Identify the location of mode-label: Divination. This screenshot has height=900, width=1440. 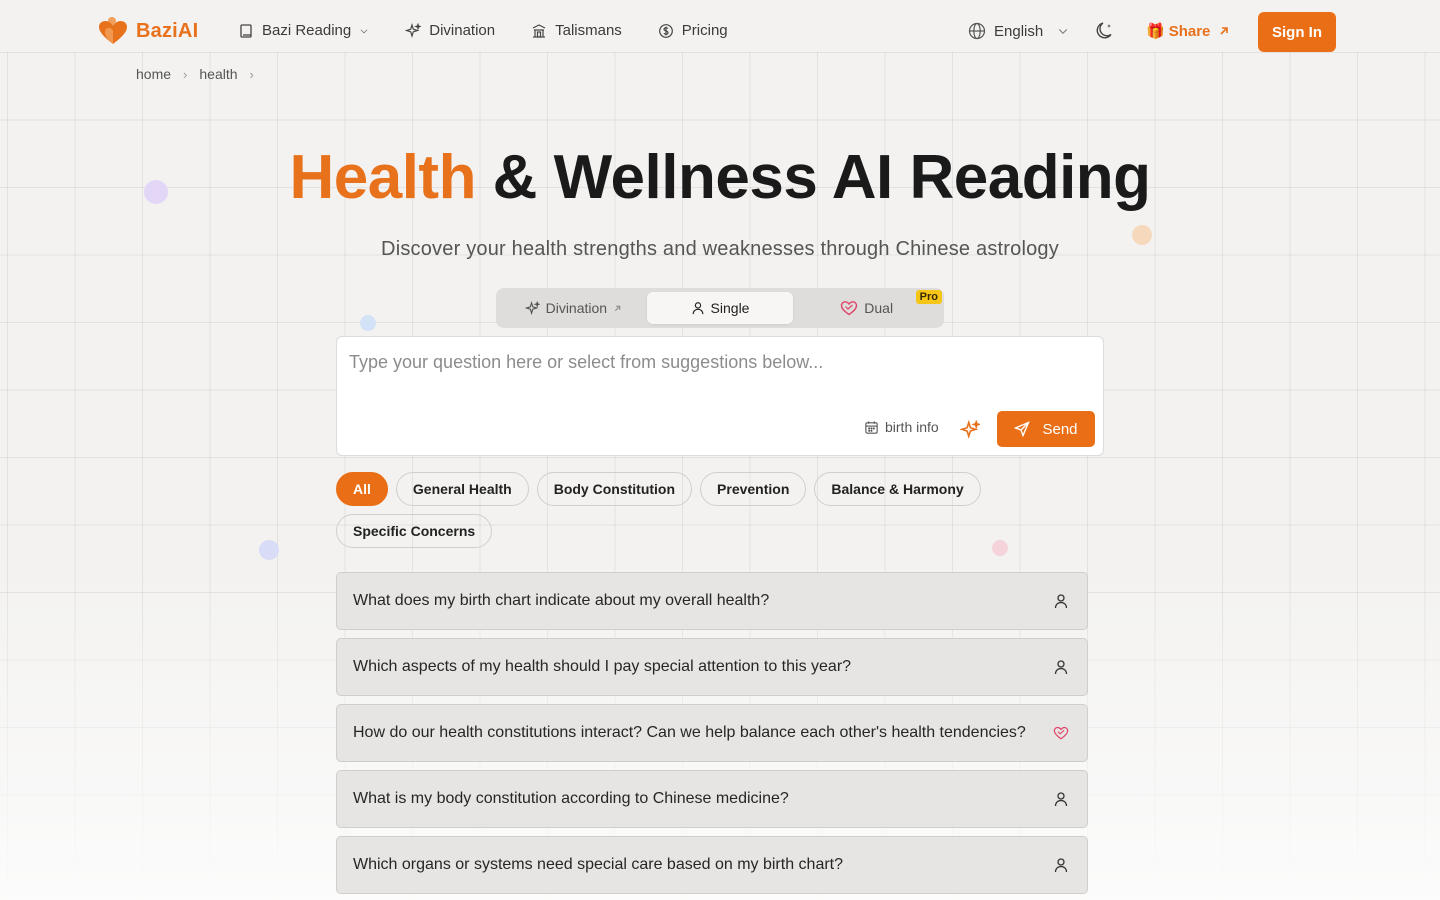
(576, 308).